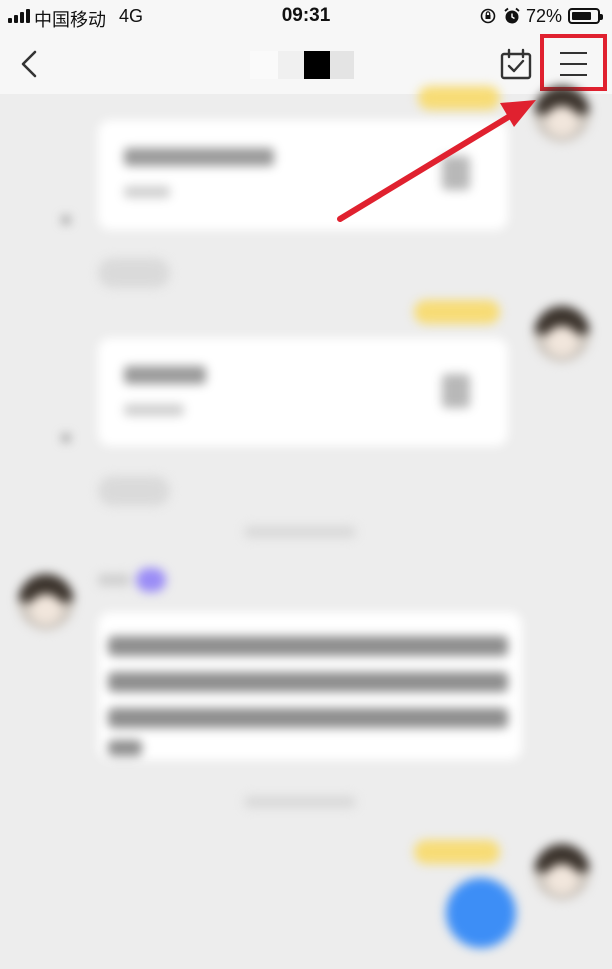 This screenshot has height=969, width=612. I want to click on status-bar: 中国移动 4G 09:31 72%, so click(306, 17).